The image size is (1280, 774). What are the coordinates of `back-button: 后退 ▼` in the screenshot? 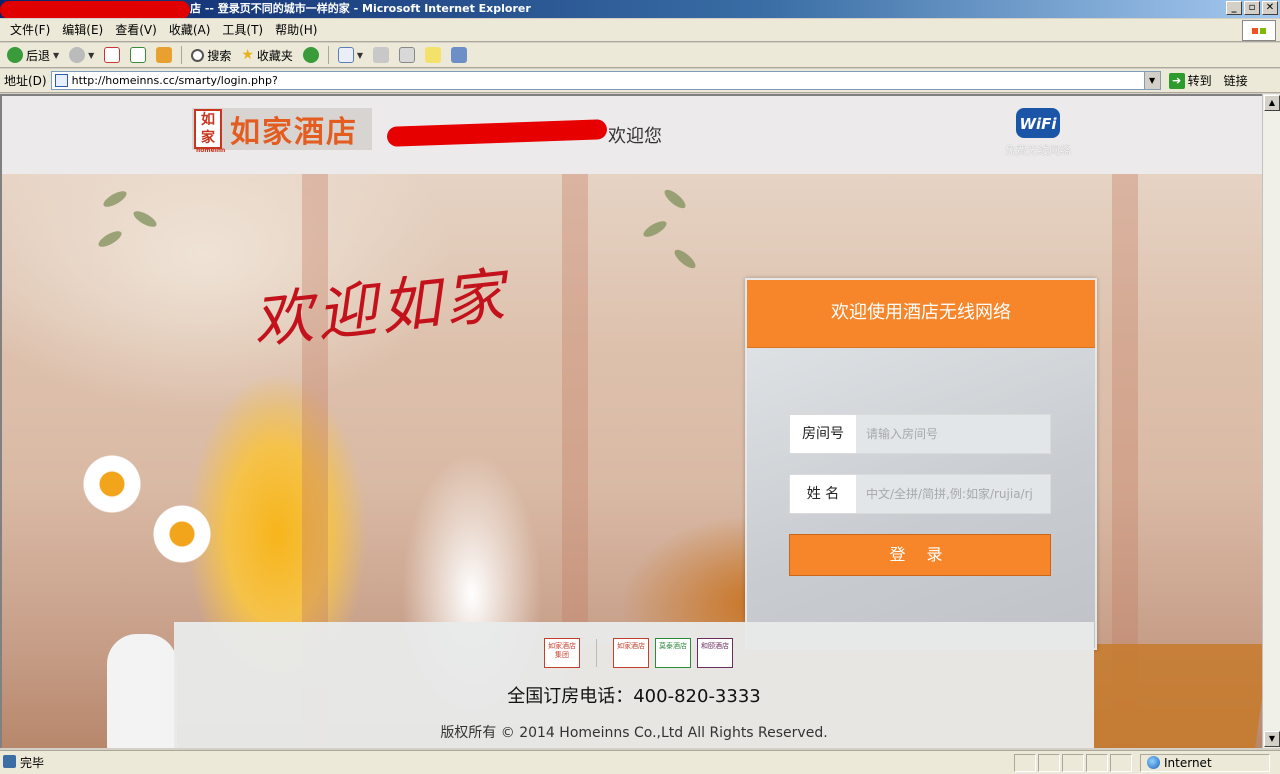 It's located at (33, 55).